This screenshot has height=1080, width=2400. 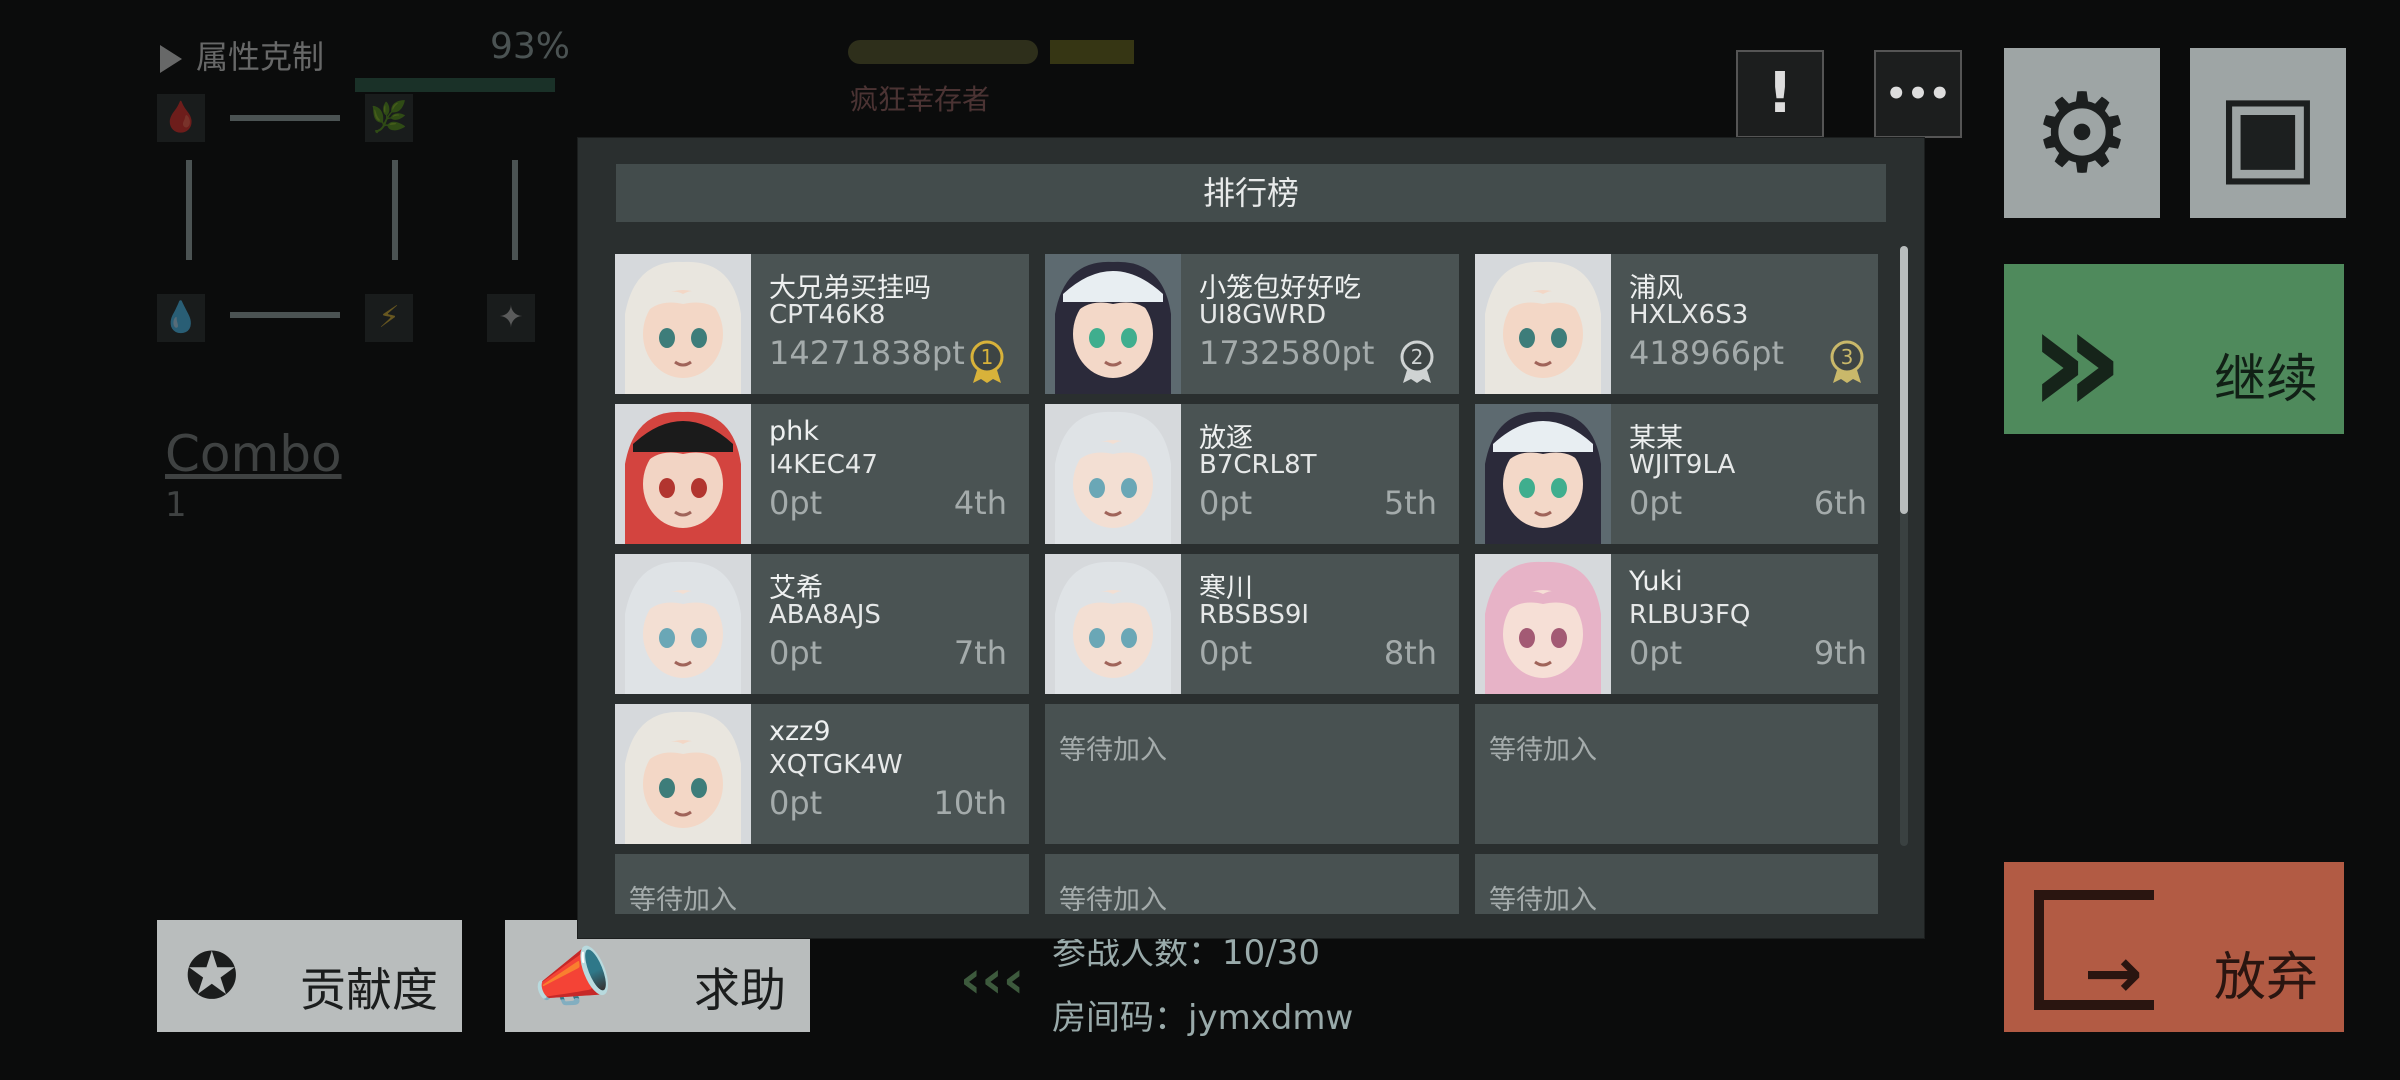 What do you see at coordinates (1840, 653) in the screenshot?
I see `player-rank: 9th` at bounding box center [1840, 653].